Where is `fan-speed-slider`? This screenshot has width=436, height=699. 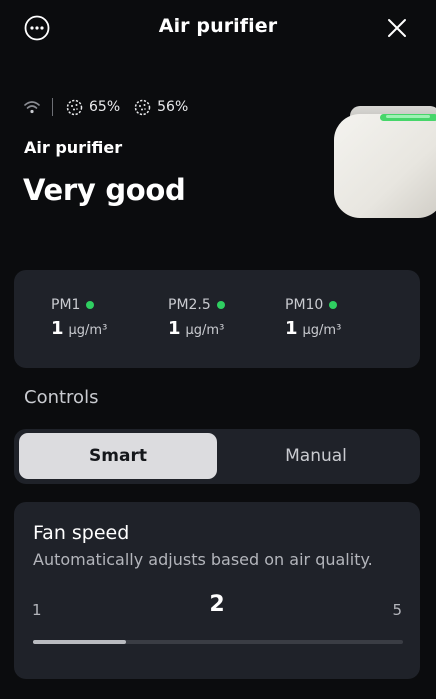
fan-speed-slider is located at coordinates (218, 642).